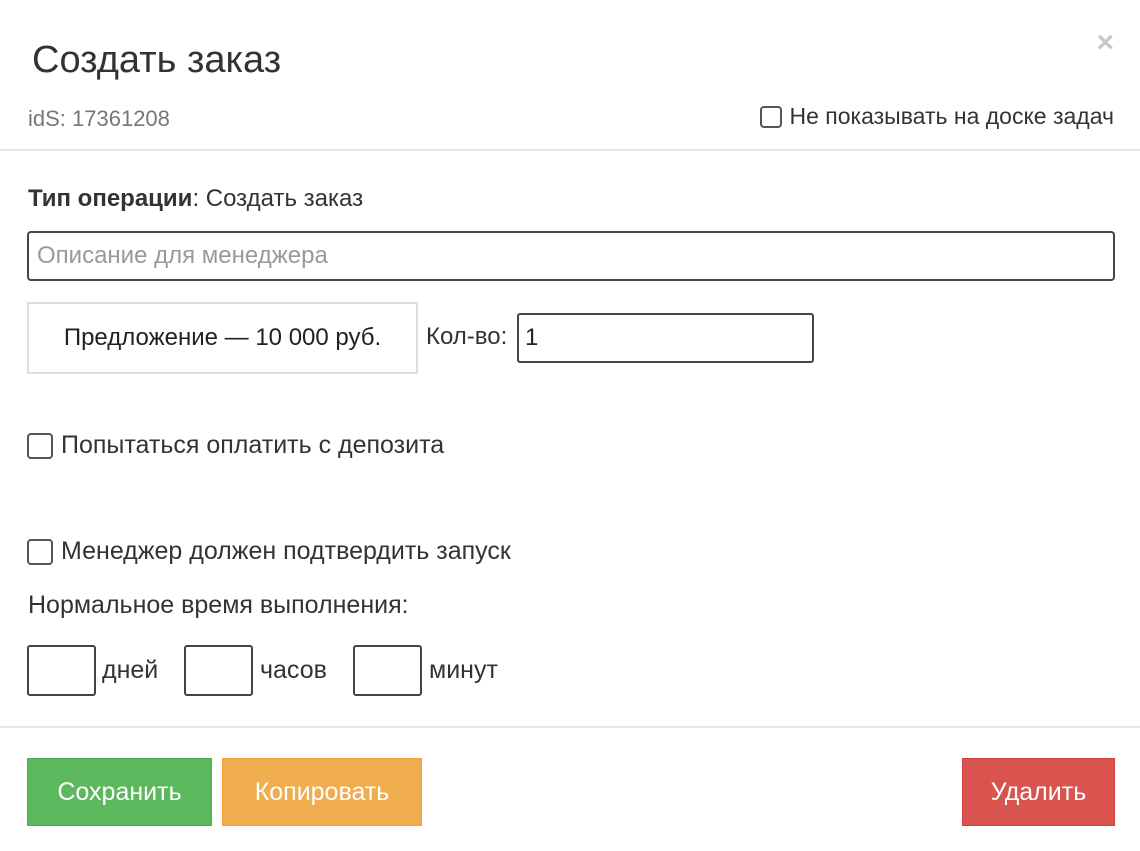 This screenshot has width=1140, height=851. I want to click on days-input, so click(61, 670).